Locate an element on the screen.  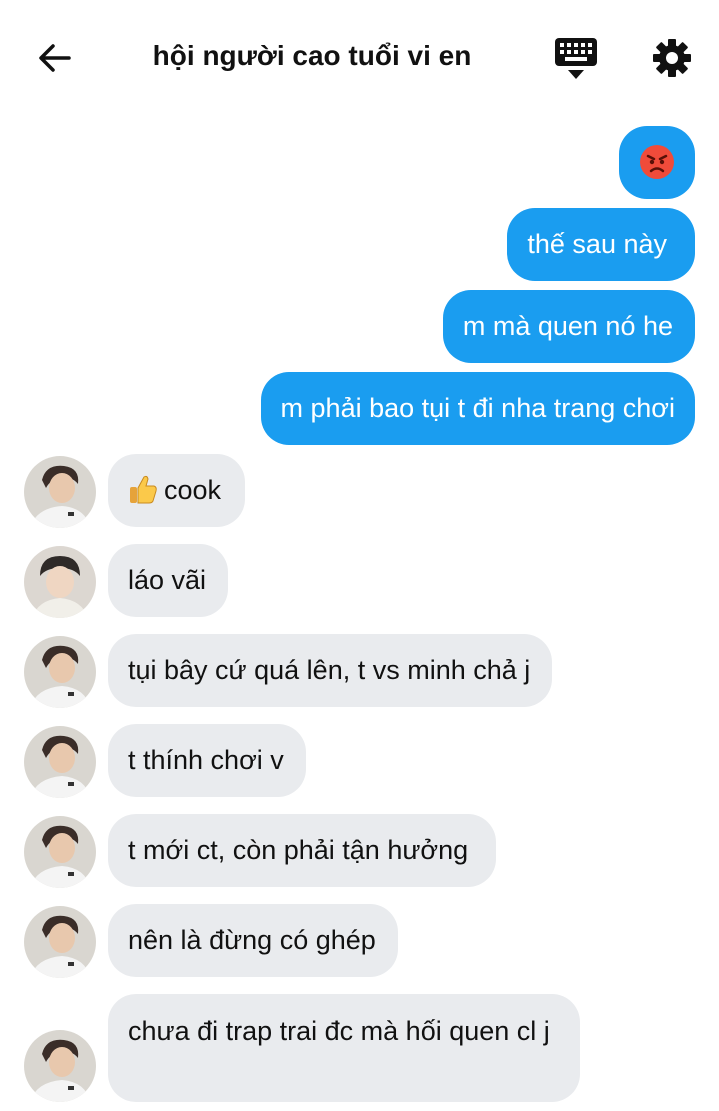
incoming-message: láo vãi is located at coordinates (168, 580).